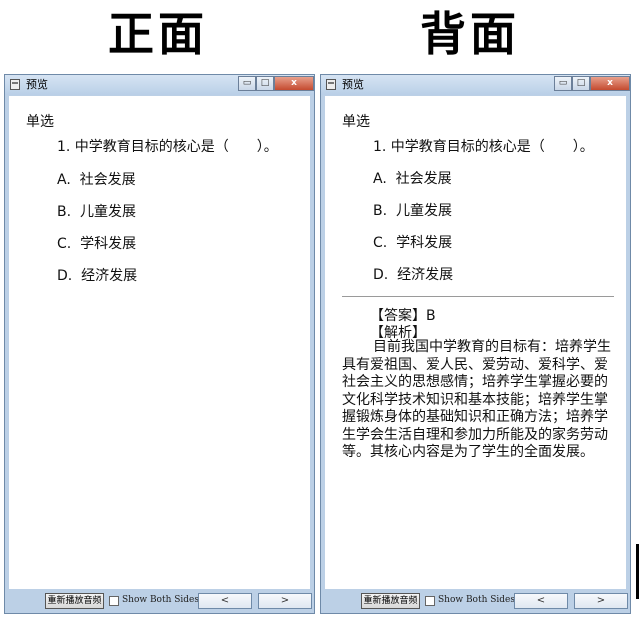 The height and width of the screenshot is (621, 642). What do you see at coordinates (478, 296) in the screenshot?
I see `answer-divider` at bounding box center [478, 296].